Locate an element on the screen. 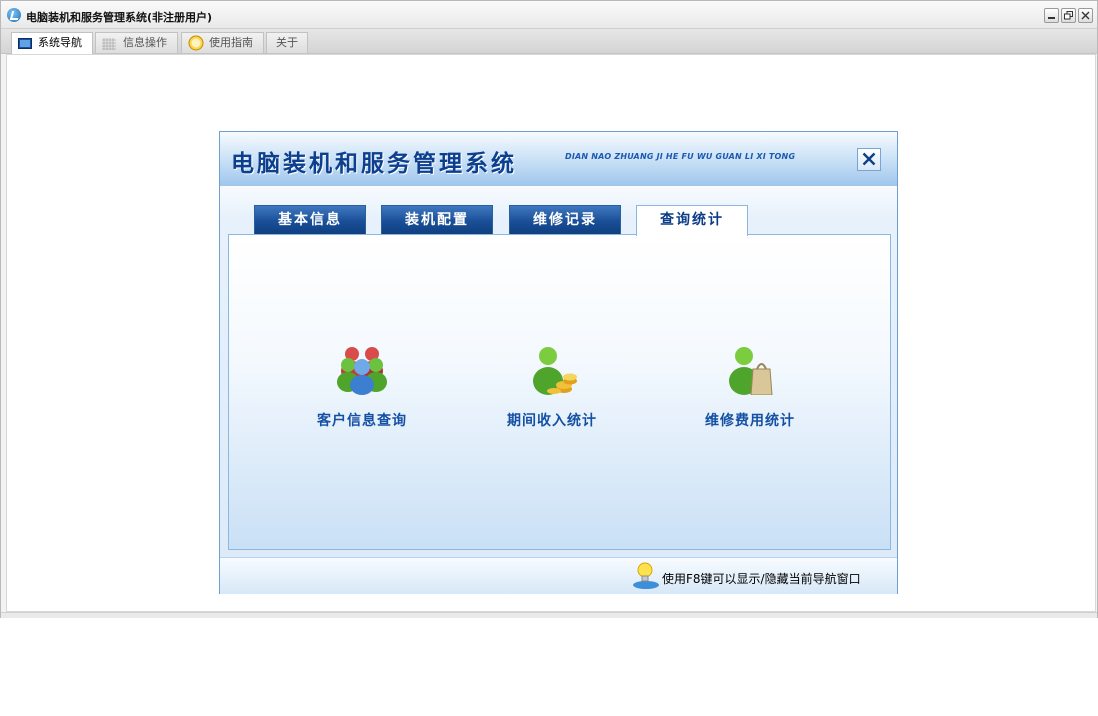  tab-system-navigation: 系统导航 is located at coordinates (52, 43).